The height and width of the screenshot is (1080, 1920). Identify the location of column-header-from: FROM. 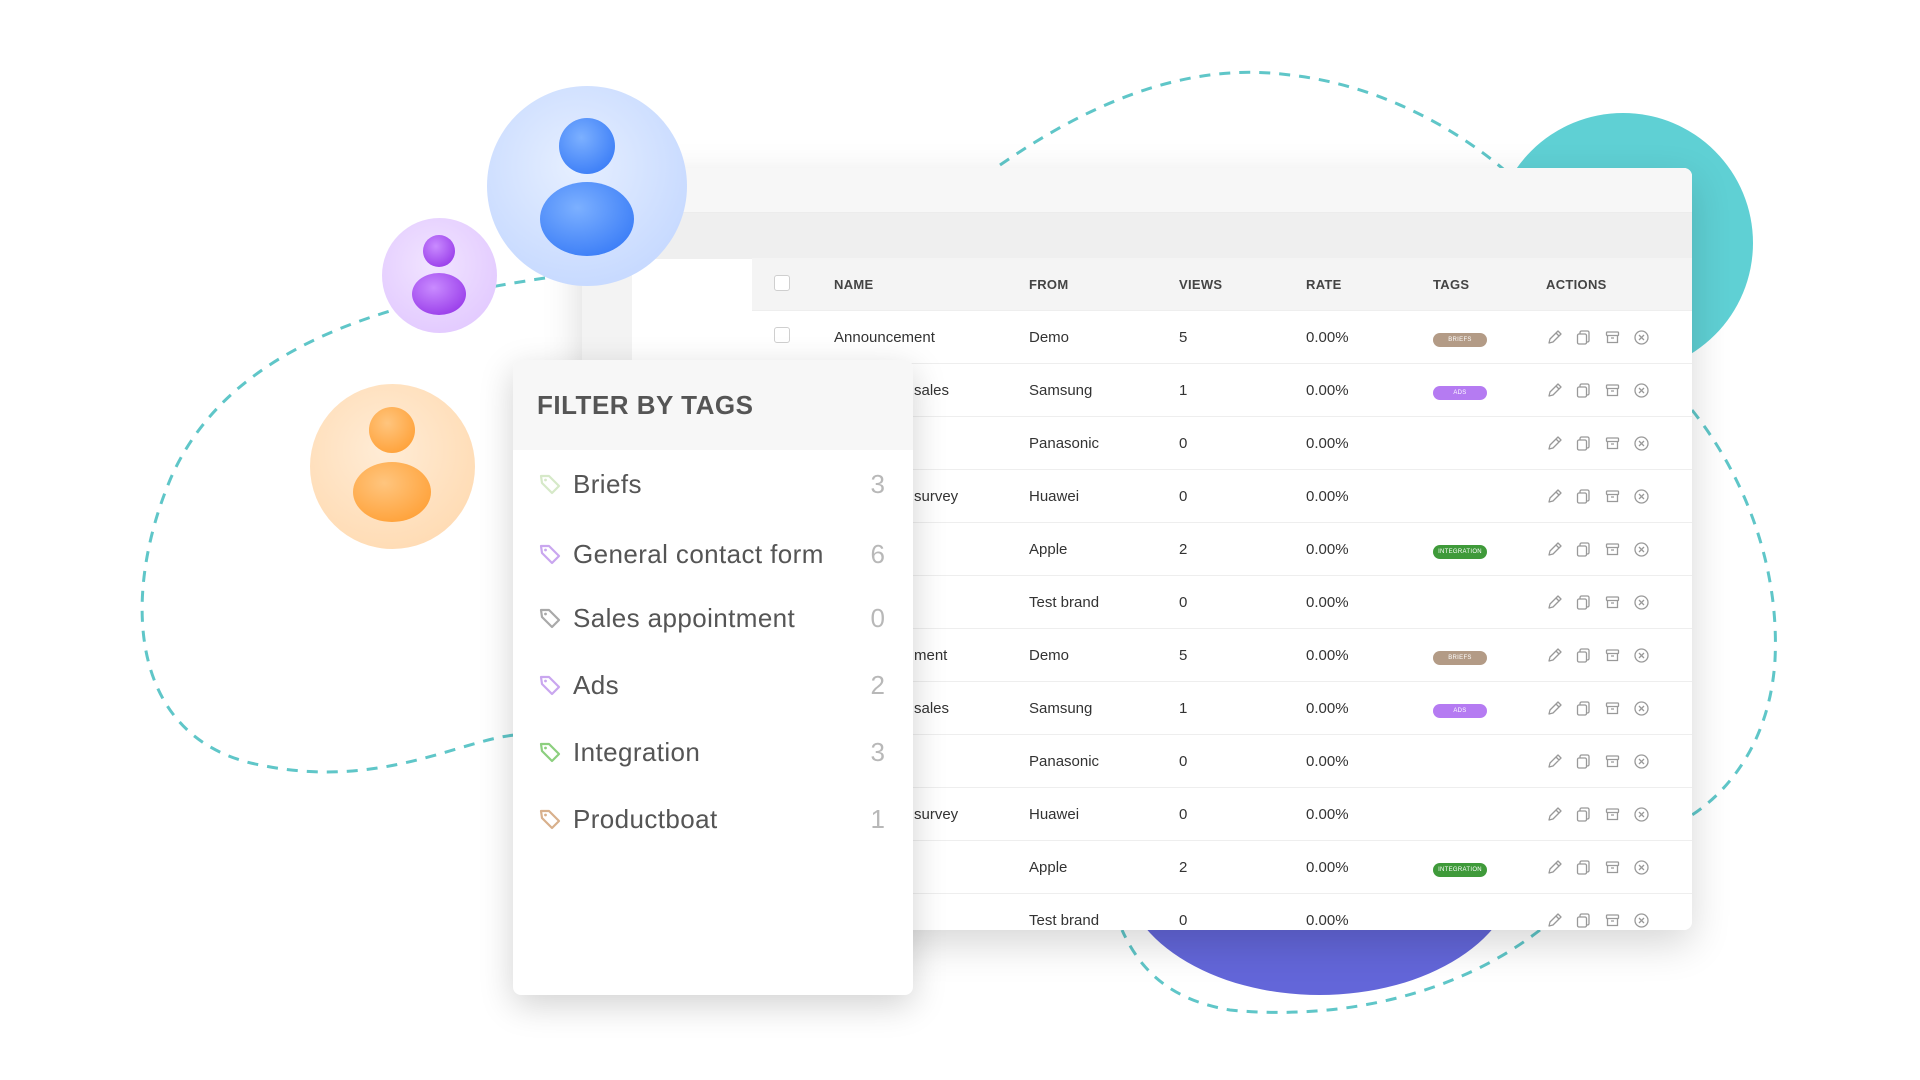
(1104, 284).